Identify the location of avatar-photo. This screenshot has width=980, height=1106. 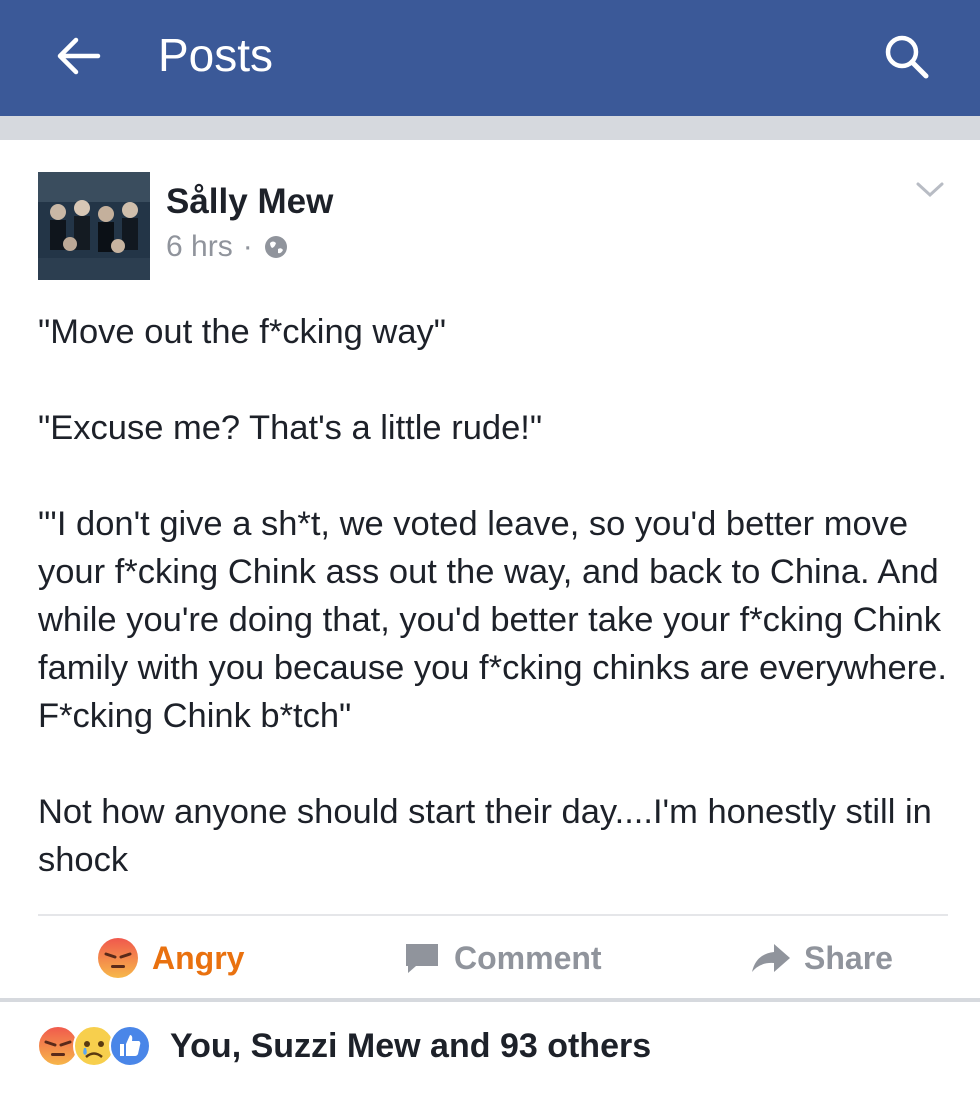
(94, 226).